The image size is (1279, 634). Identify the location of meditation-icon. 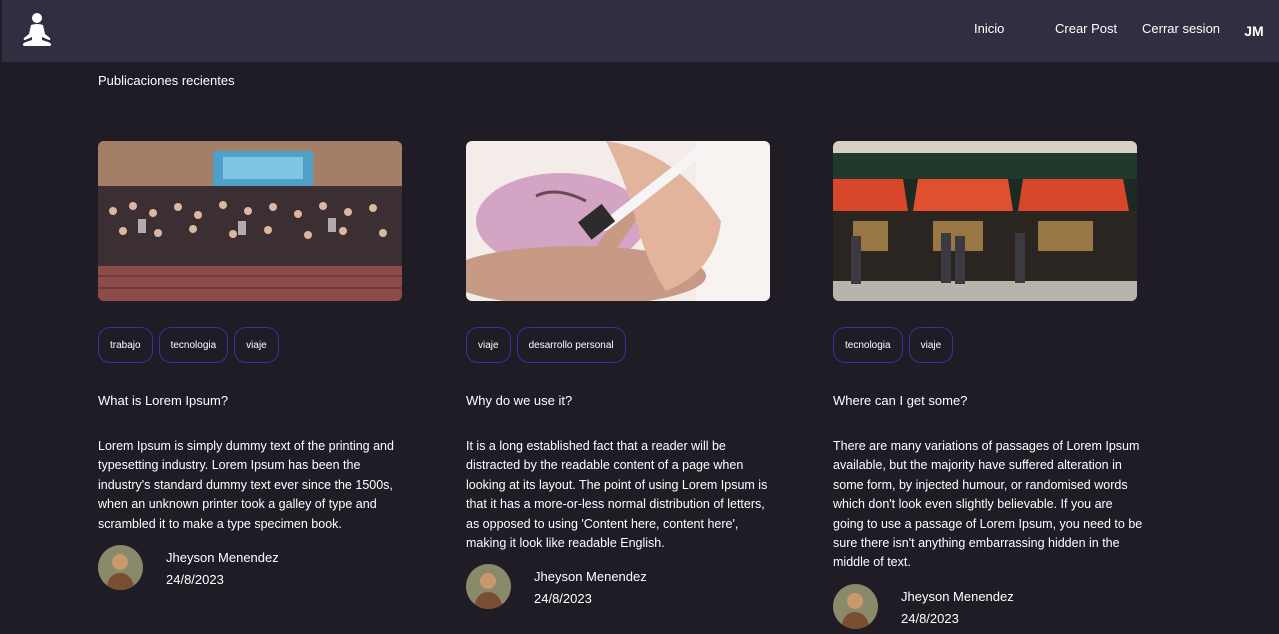
(37, 30).